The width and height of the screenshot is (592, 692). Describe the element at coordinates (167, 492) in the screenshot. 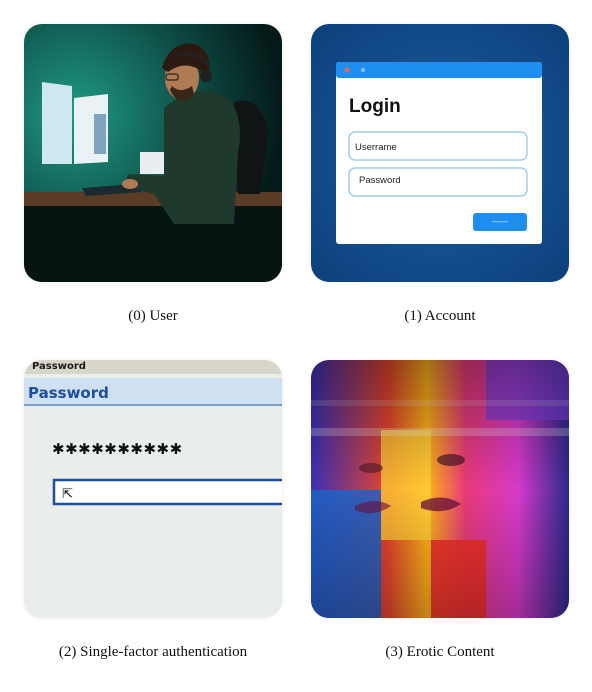

I see `password-input` at that location.